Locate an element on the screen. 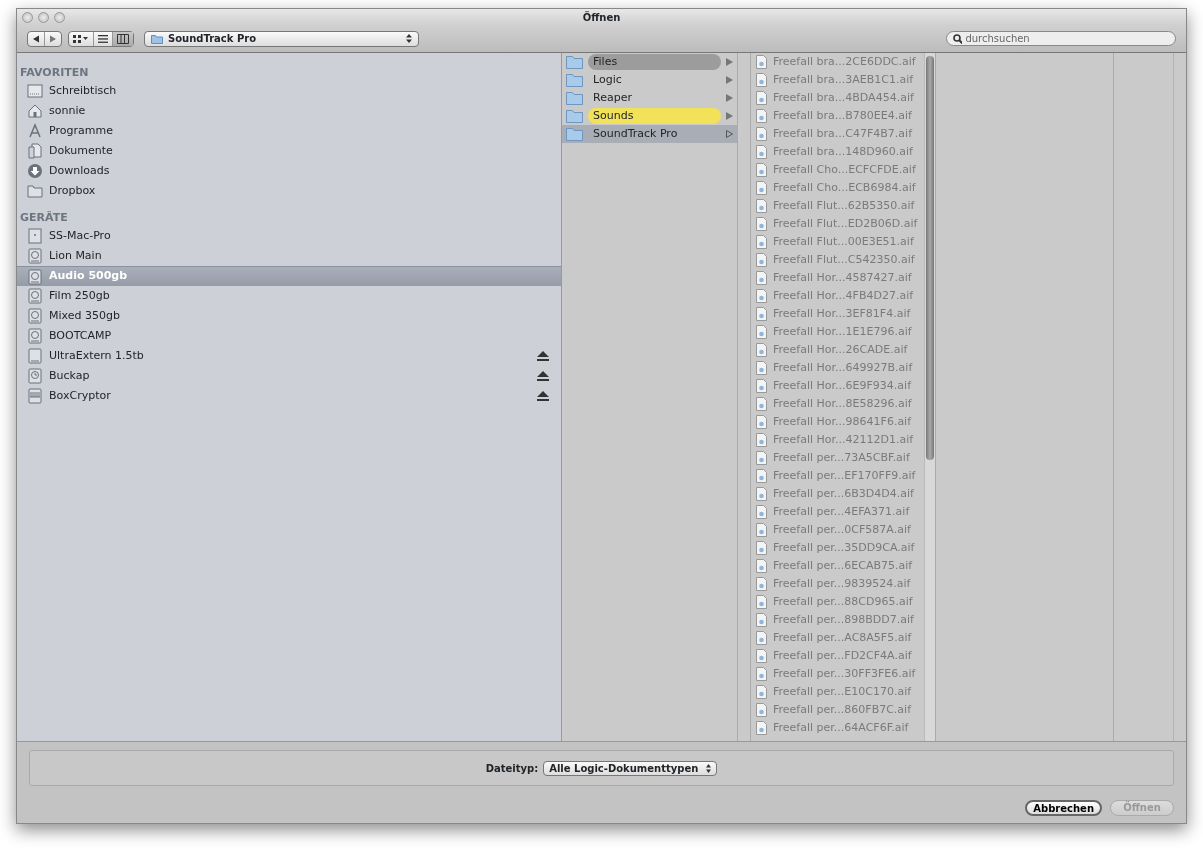 The width and height of the screenshot is (1203, 848). file-item: Freefall Flut...ED2B06D.aif is located at coordinates (837, 224).